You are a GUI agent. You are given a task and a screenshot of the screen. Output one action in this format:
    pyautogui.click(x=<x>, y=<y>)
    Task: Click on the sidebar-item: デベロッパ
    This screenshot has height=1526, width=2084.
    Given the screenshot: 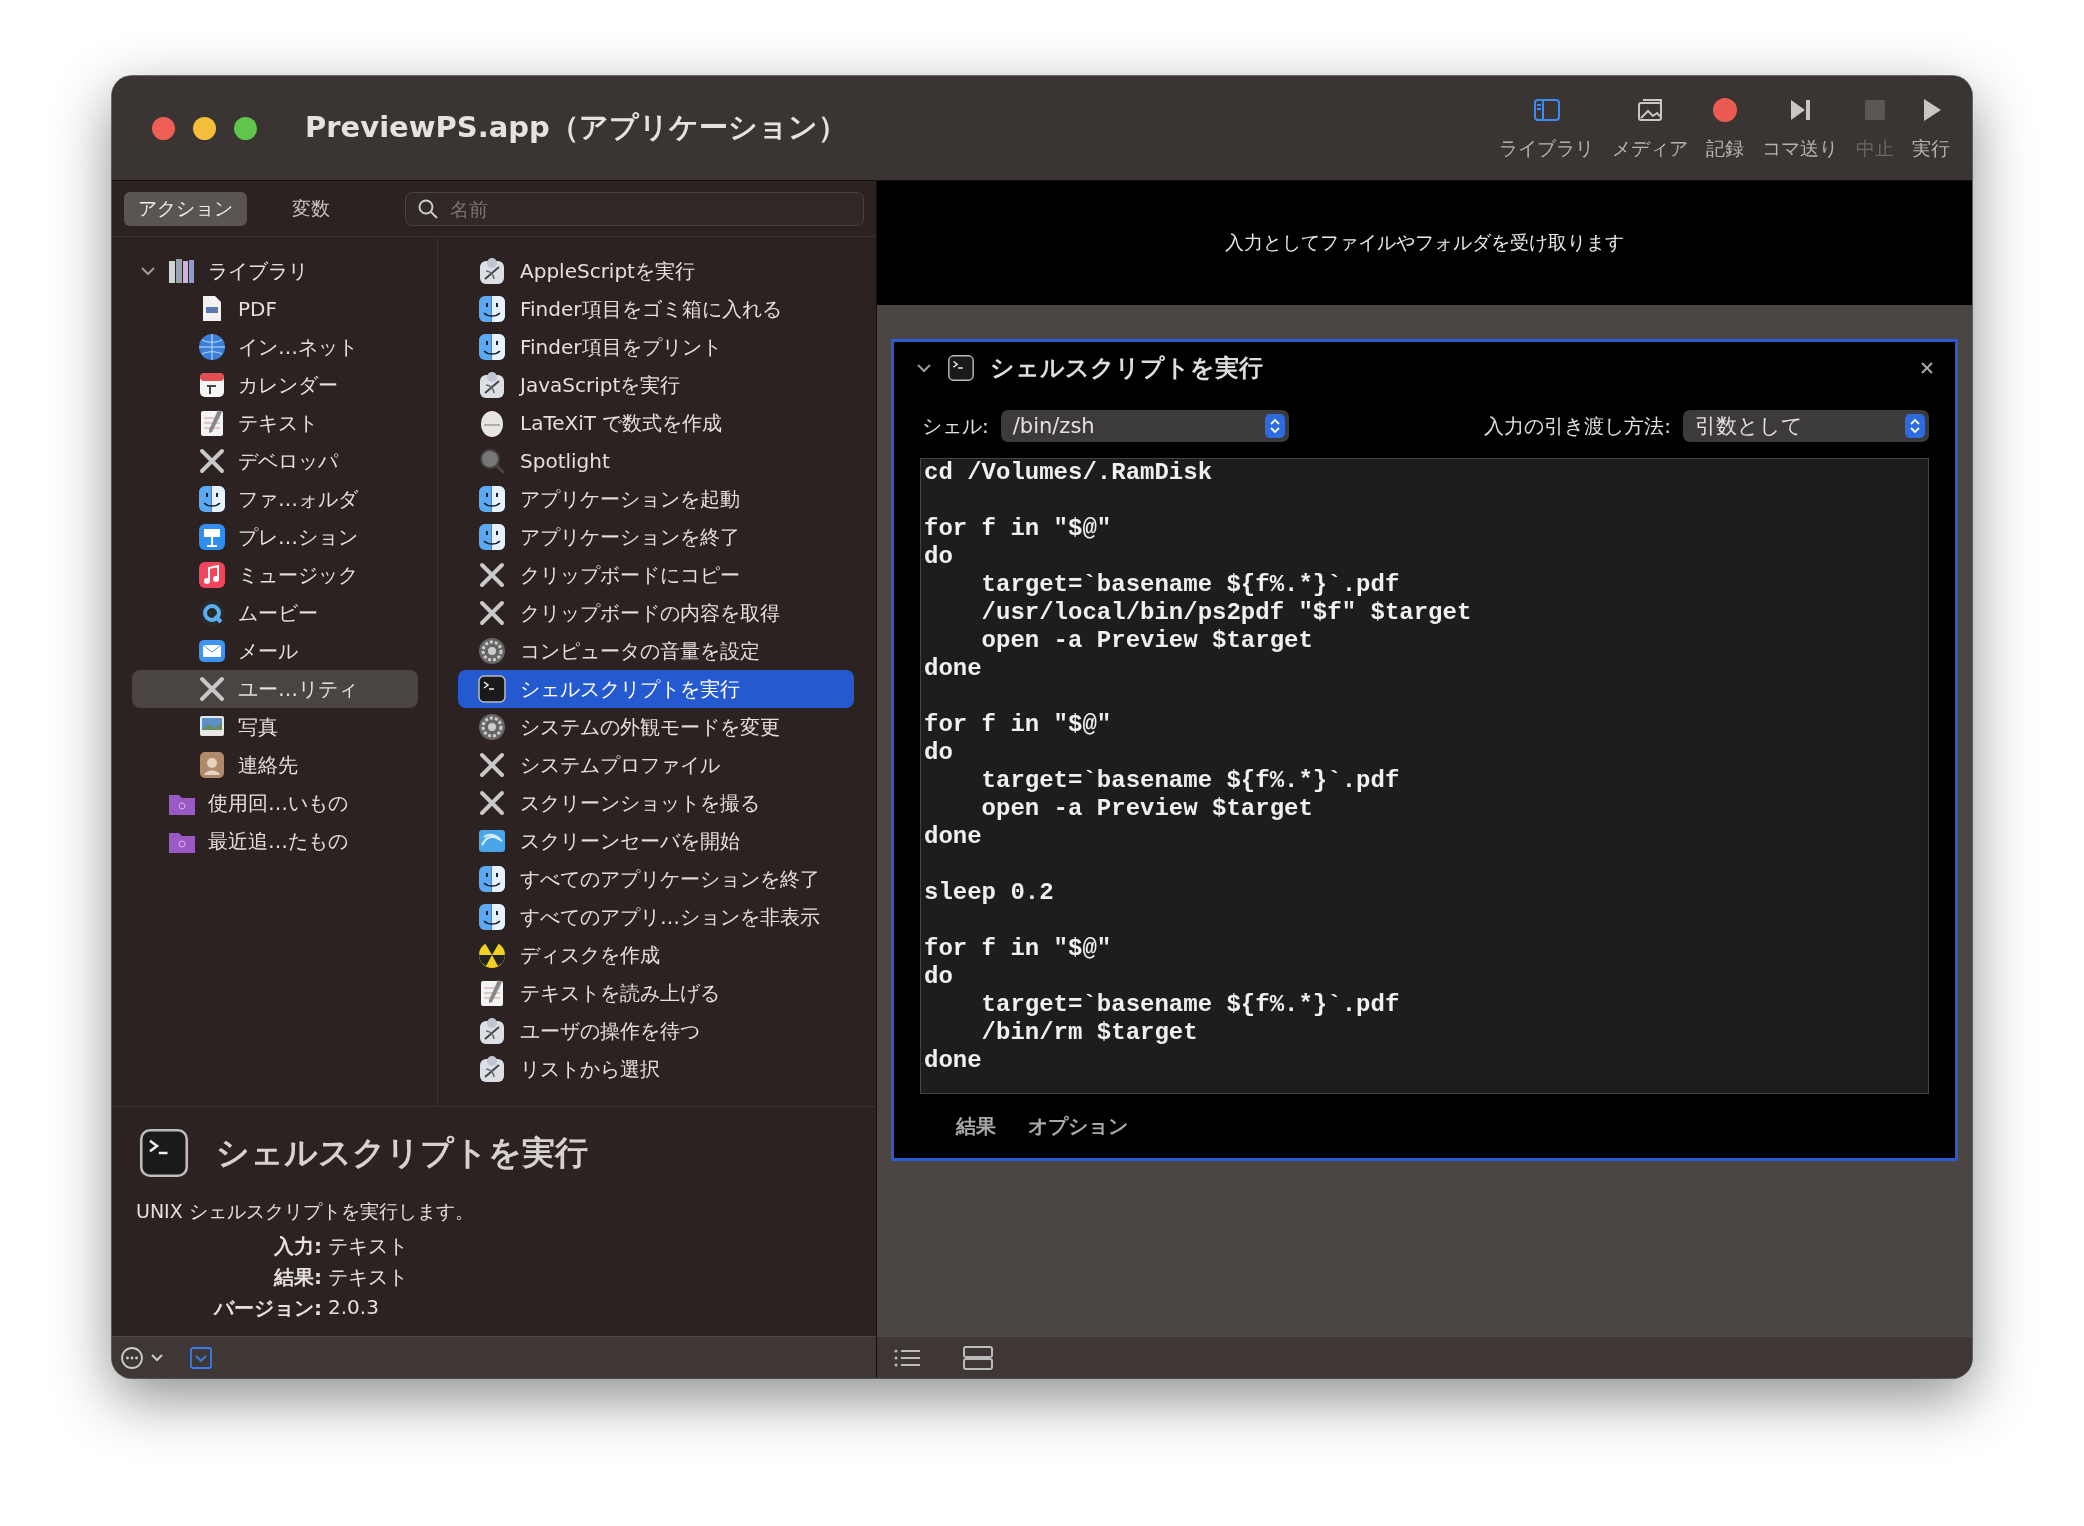 What is the action you would take?
    pyautogui.click(x=275, y=461)
    